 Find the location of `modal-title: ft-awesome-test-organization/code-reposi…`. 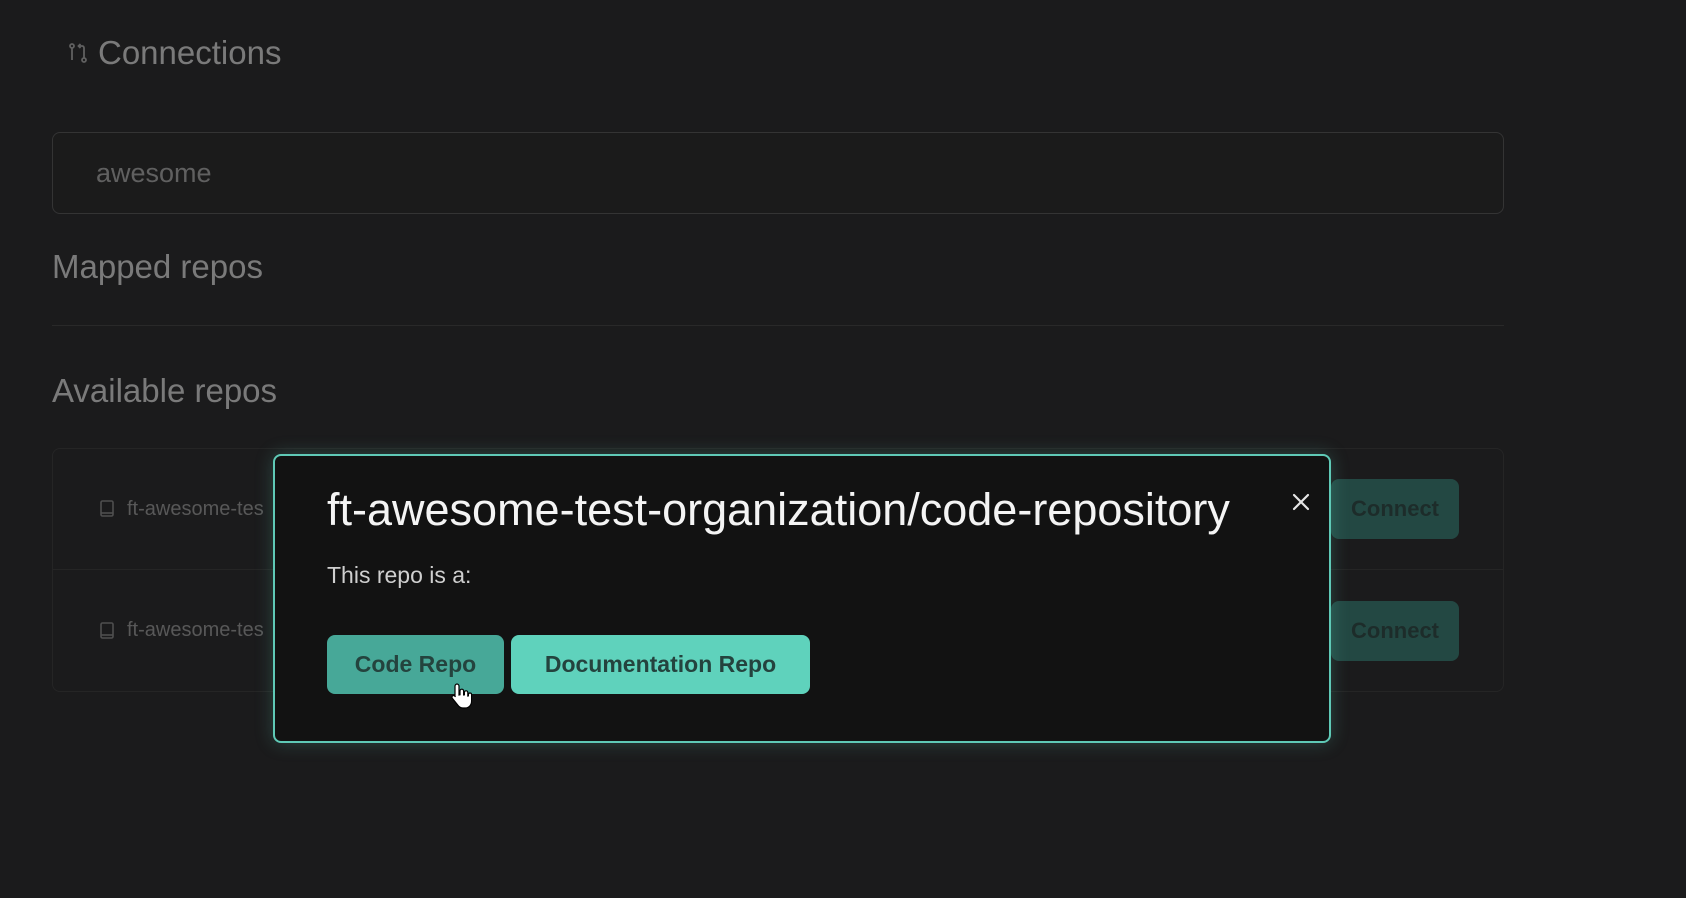

modal-title: ft-awesome-test-organization/code-reposi… is located at coordinates (778, 509).